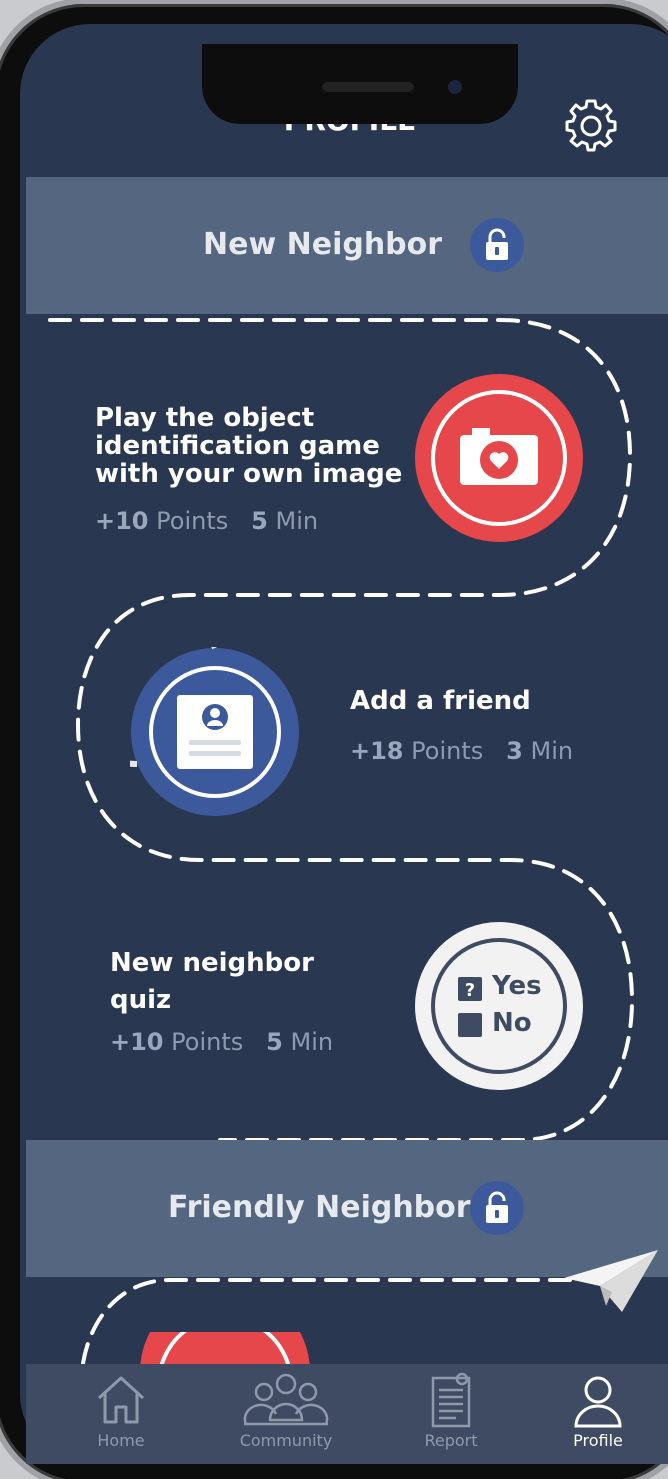 This screenshot has height=1479, width=668. What do you see at coordinates (455, 87) in the screenshot?
I see `front-camera` at bounding box center [455, 87].